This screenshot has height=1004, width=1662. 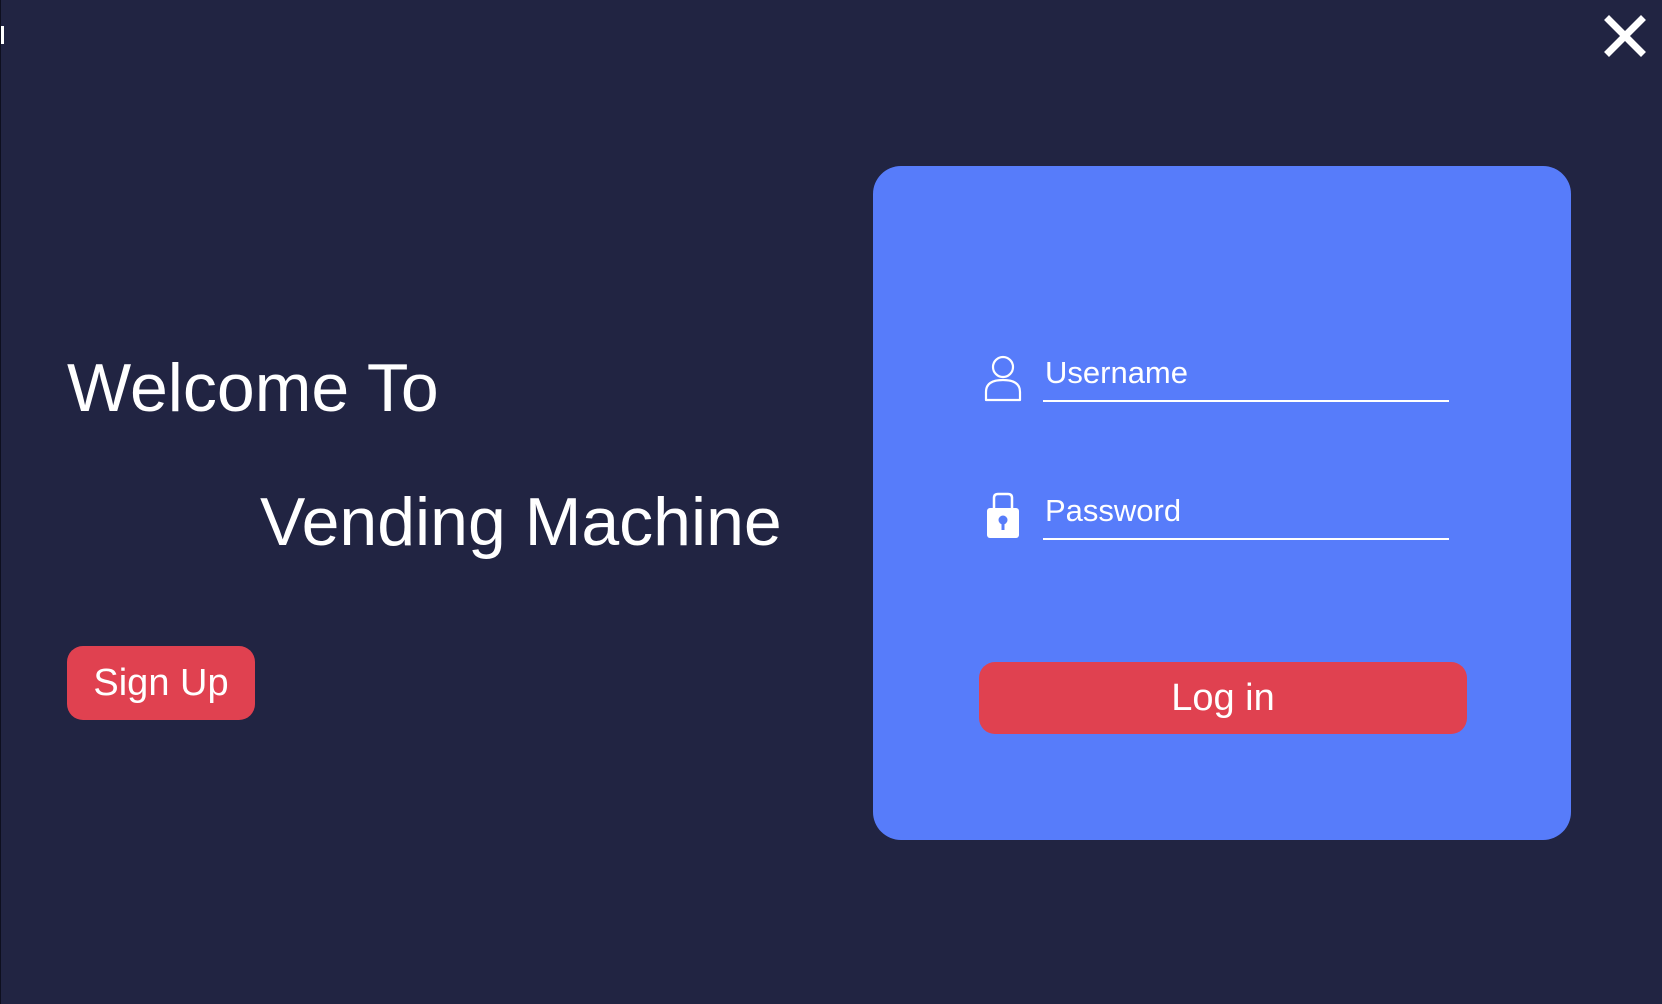 What do you see at coordinates (2, 35) in the screenshot?
I see `window-edge-marker` at bounding box center [2, 35].